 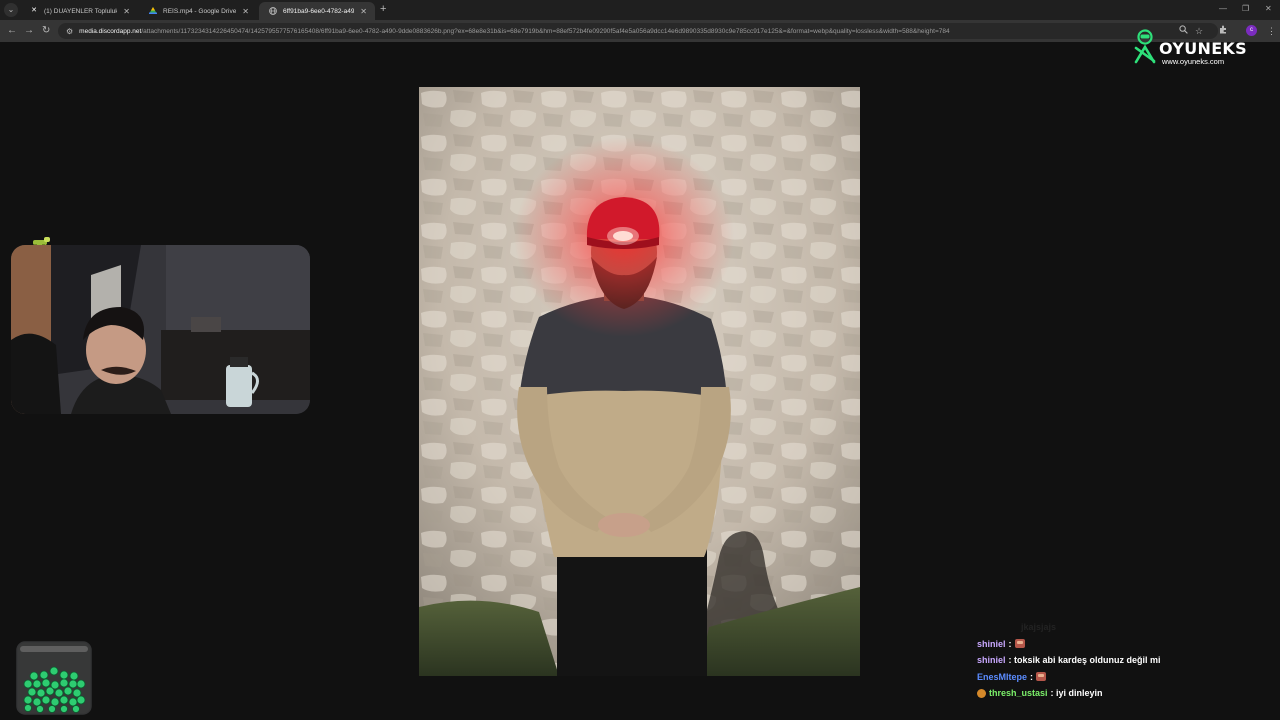 What do you see at coordinates (1127, 644) in the screenshot?
I see `chat-message: shiniel :` at bounding box center [1127, 644].